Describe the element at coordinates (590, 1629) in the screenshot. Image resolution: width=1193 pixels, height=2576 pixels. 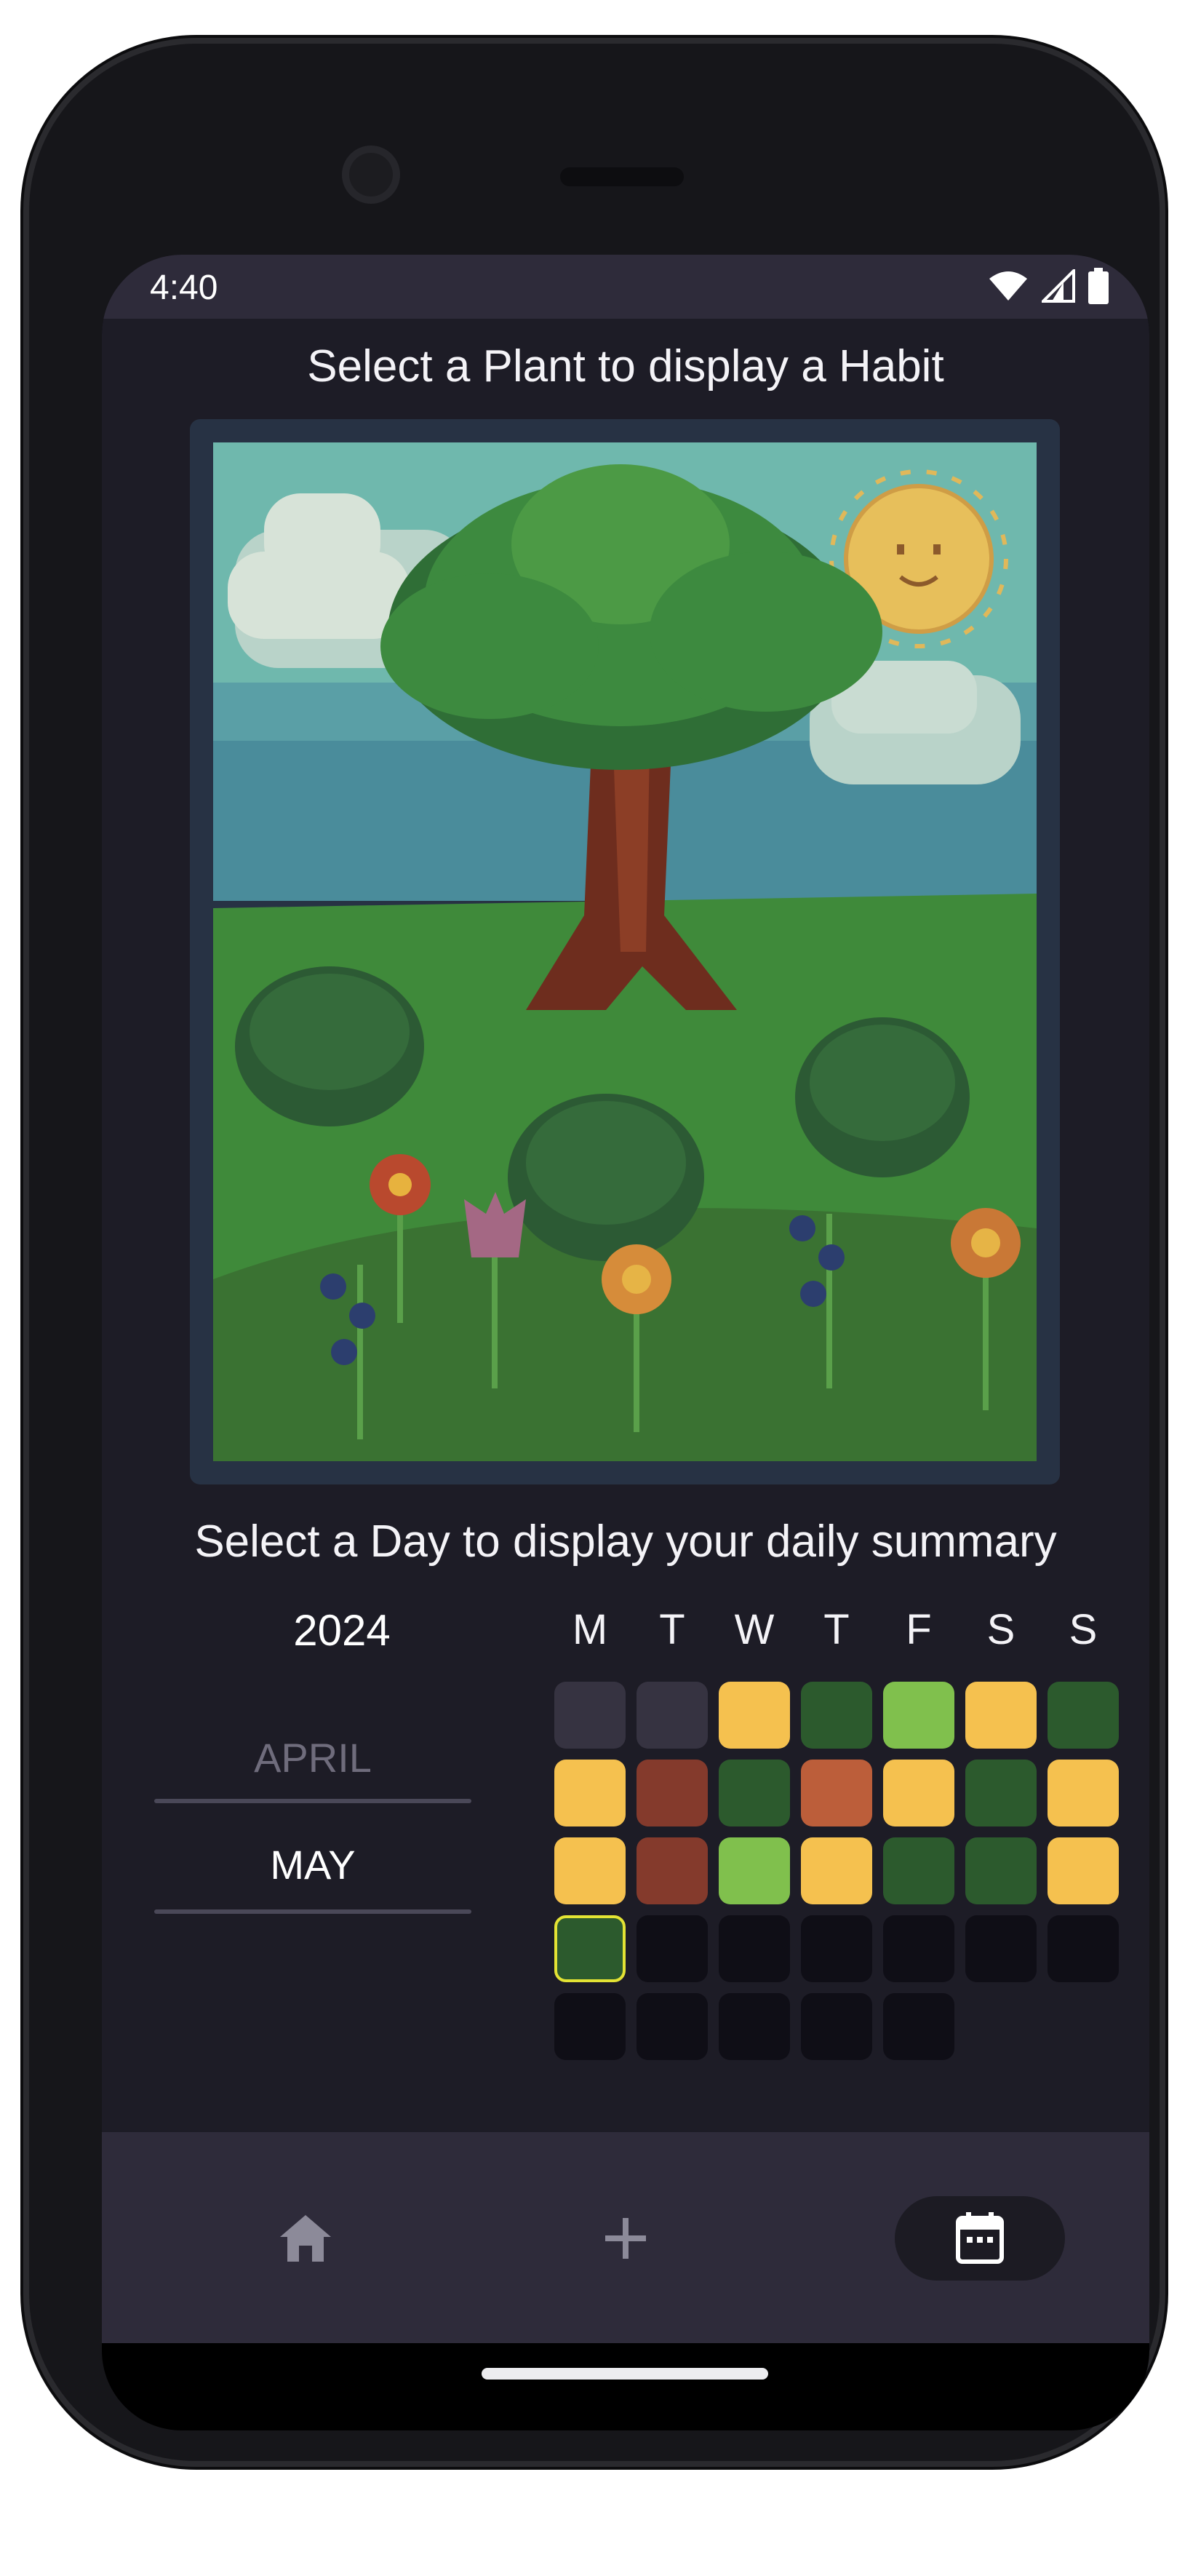
I see `weekday-label: M` at that location.